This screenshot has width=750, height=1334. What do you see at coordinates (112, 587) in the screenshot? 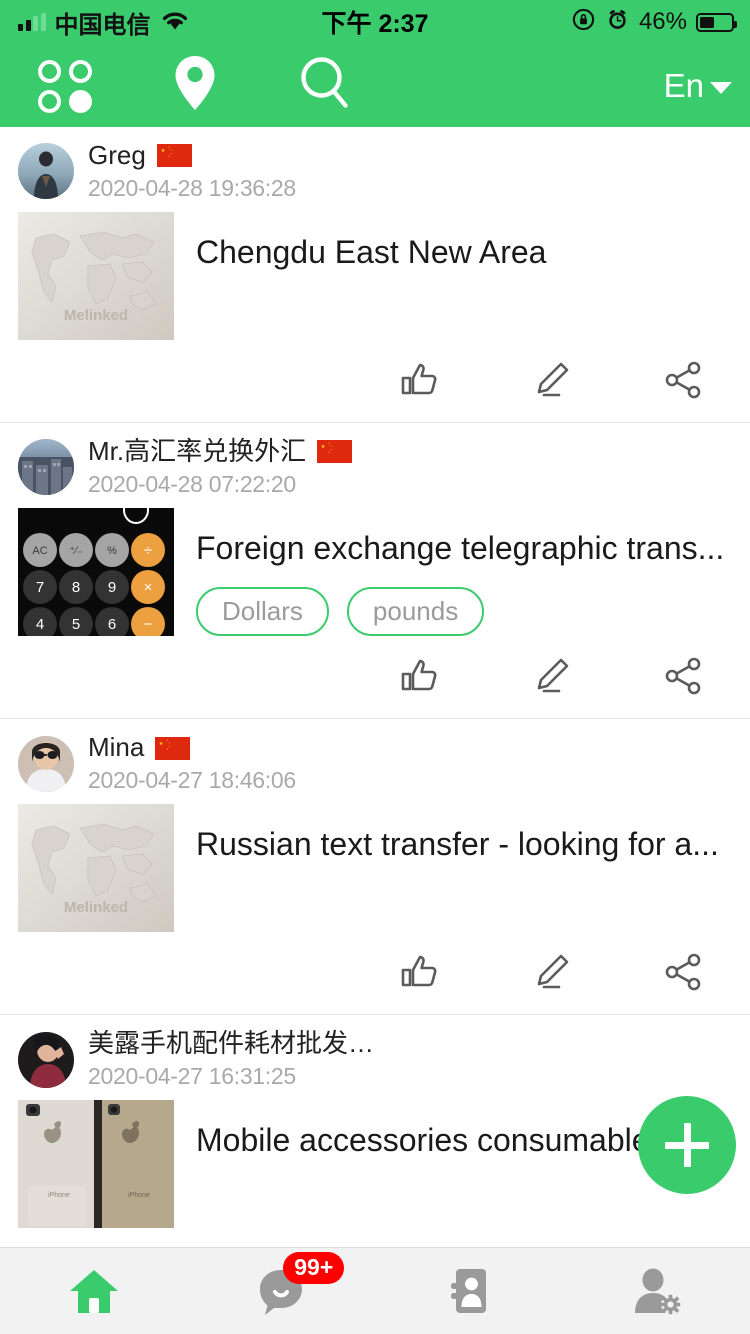
I see `svg-text: 9` at bounding box center [112, 587].